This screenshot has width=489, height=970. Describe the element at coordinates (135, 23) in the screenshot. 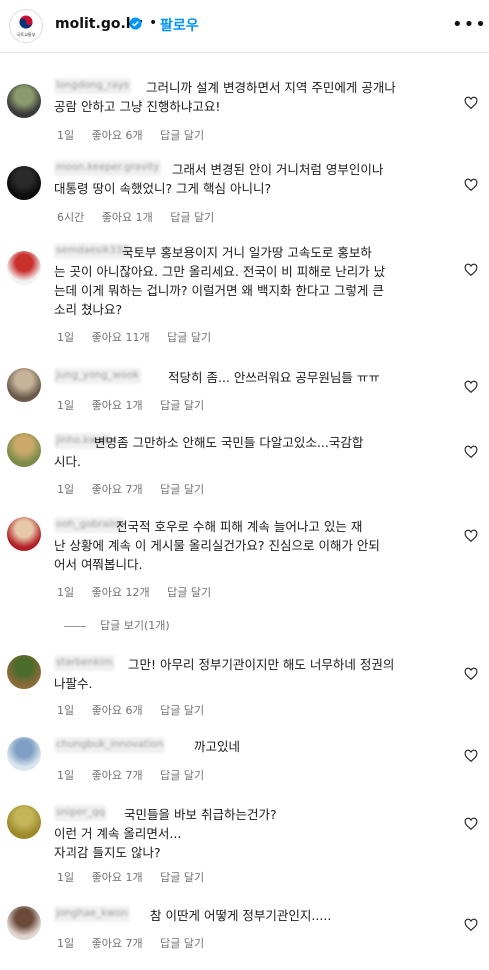

I see `verified-badge-icon` at that location.